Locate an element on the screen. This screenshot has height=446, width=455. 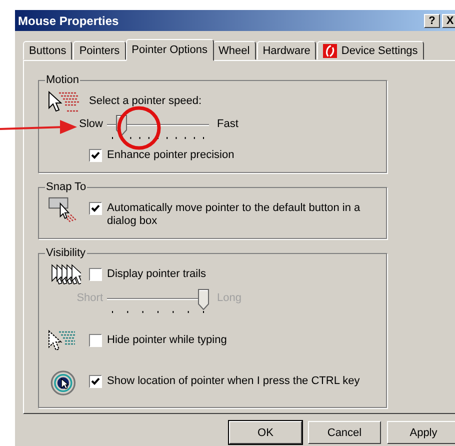
dialog-button: Apply is located at coordinates (421, 432).